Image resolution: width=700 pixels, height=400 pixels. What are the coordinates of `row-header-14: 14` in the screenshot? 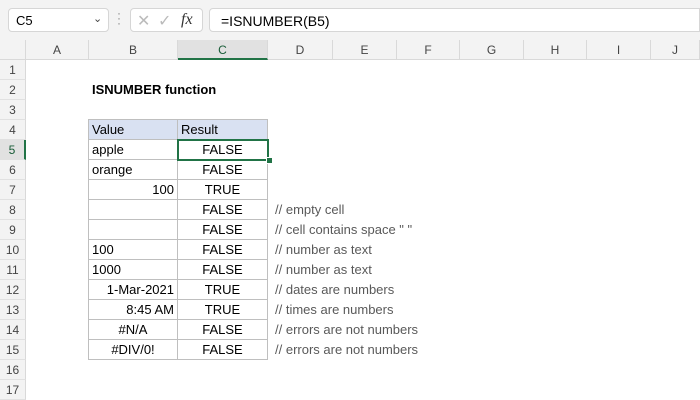 It's located at (13, 330).